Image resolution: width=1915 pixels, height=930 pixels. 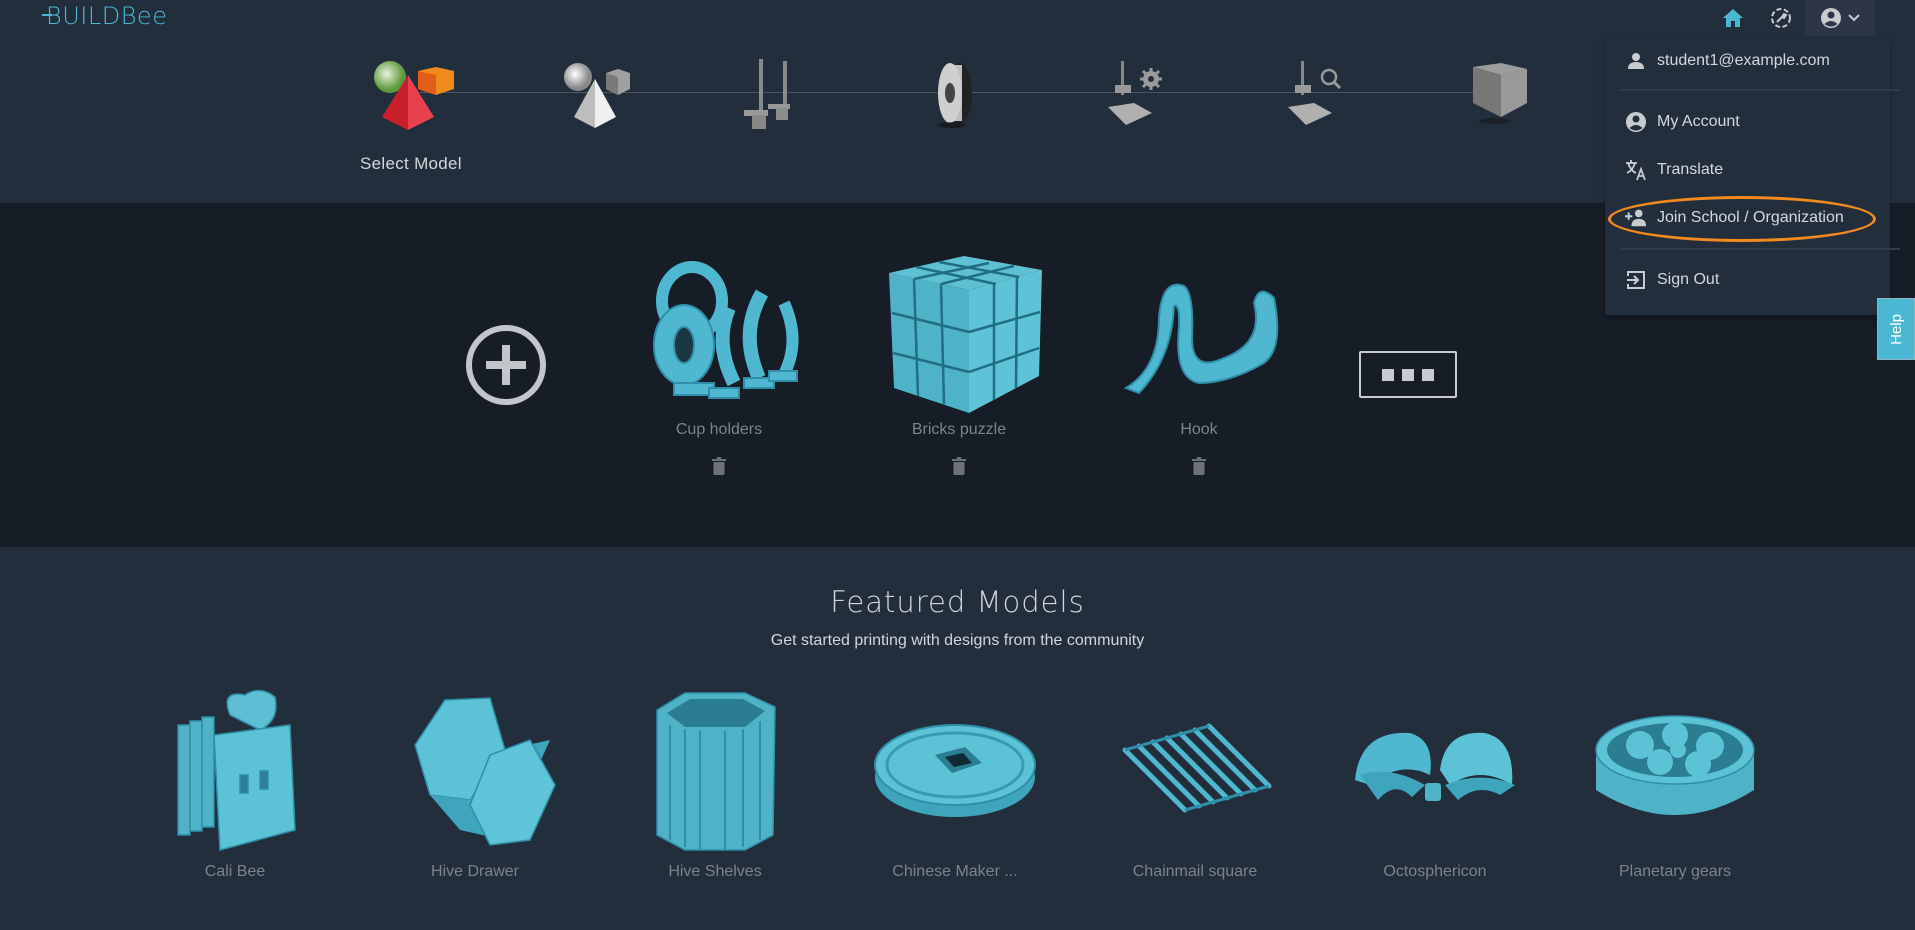 I want to click on more-models-button, so click(x=1408, y=374).